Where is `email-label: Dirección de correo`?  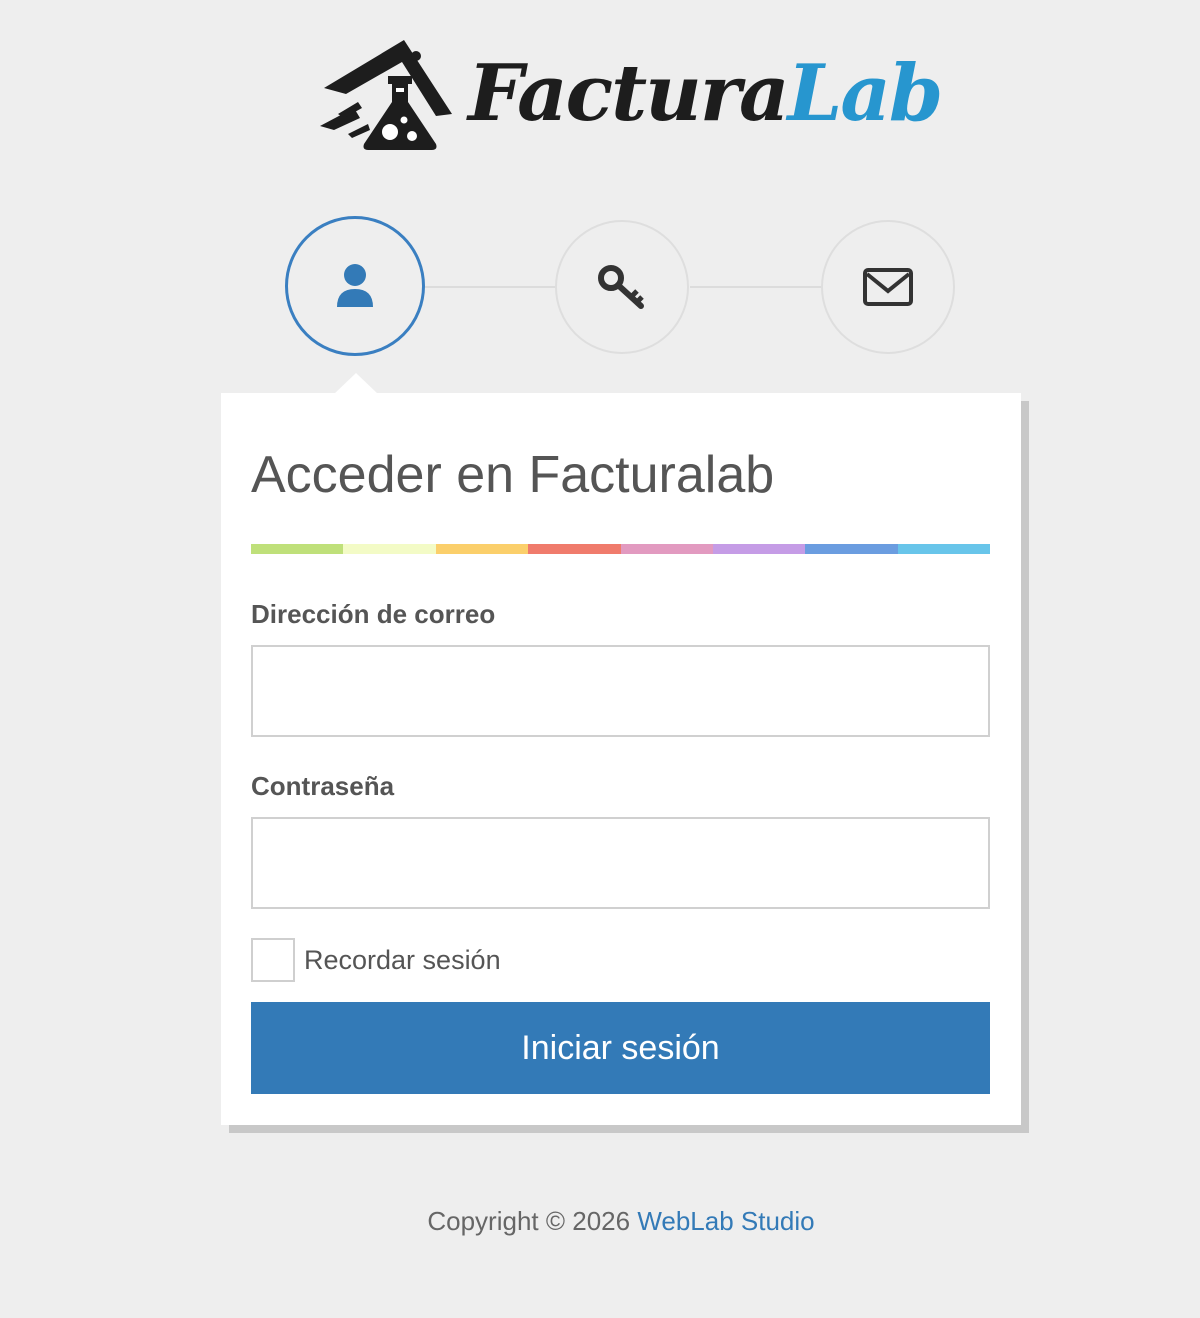 email-label: Dirección de correo is located at coordinates (373, 614).